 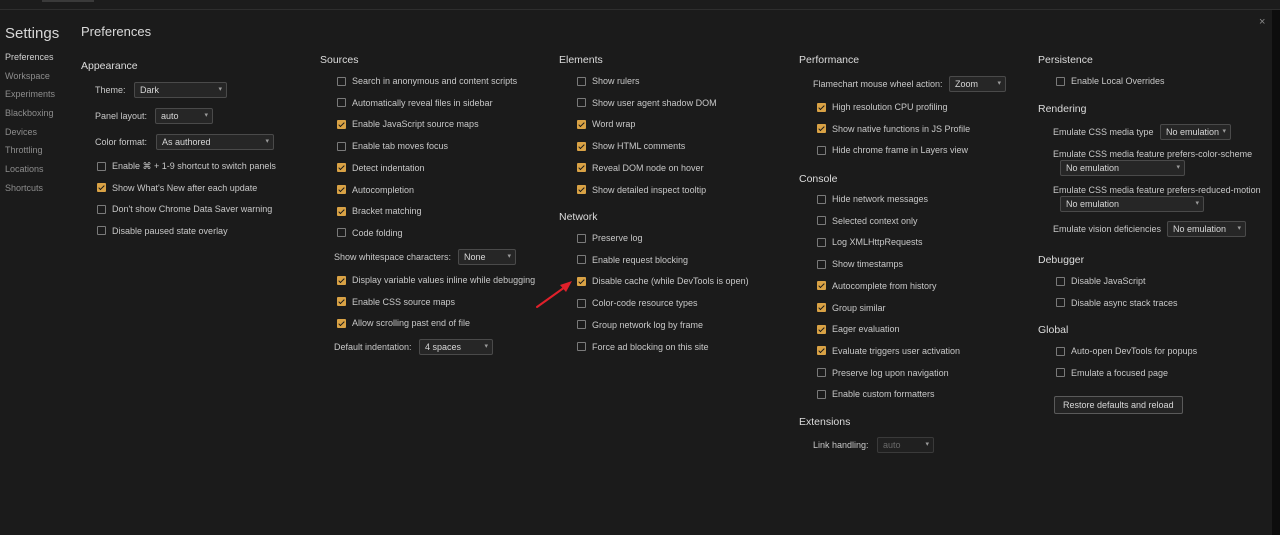 I want to click on sources-option-row: Code folding, so click(x=370, y=233).